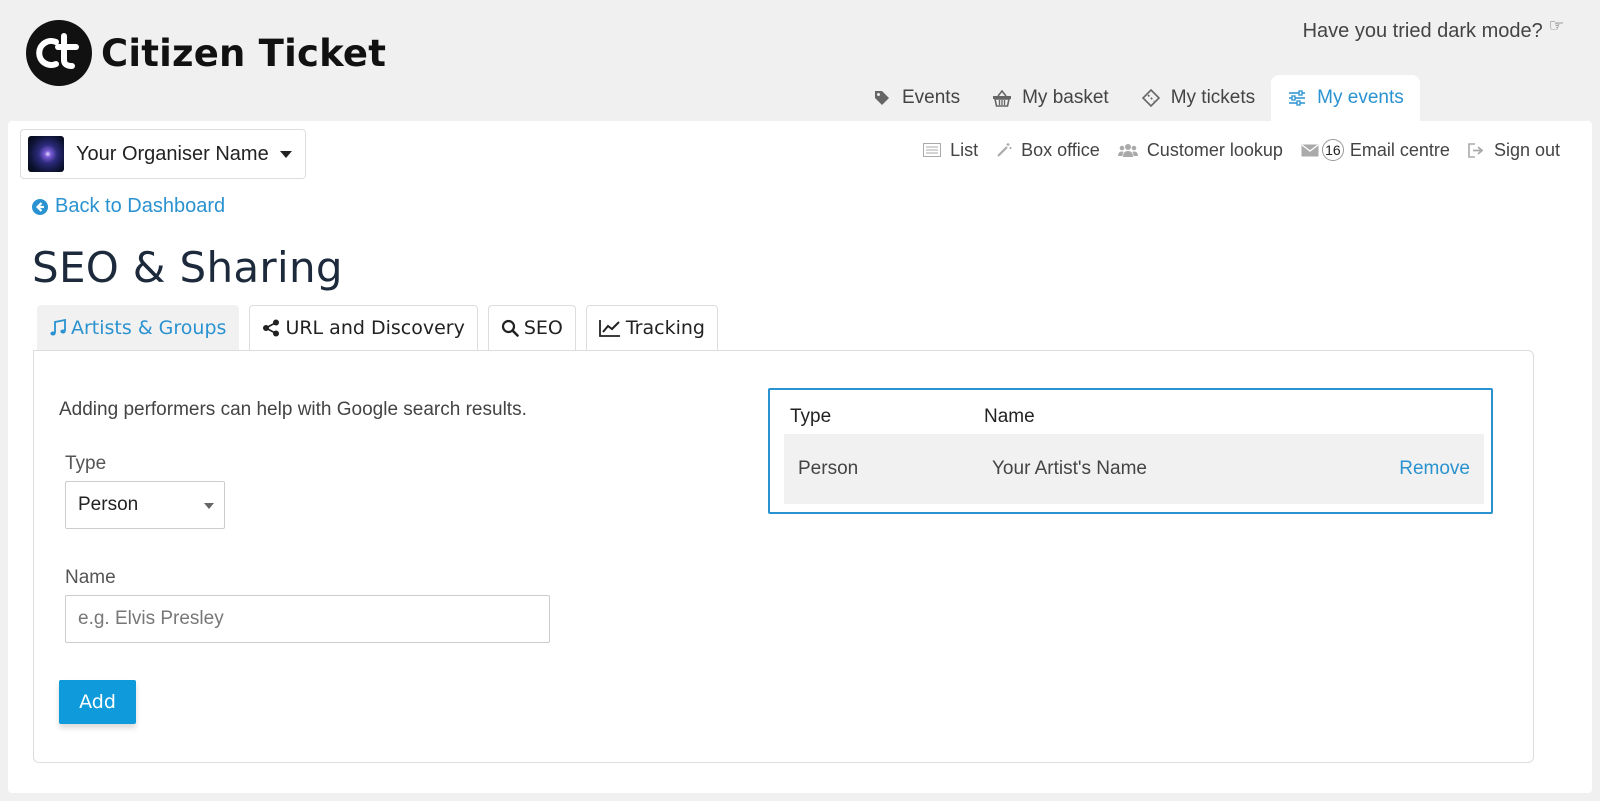 This screenshot has height=801, width=1600. What do you see at coordinates (108, 504) in the screenshot?
I see `type-selected-value: Person` at bounding box center [108, 504].